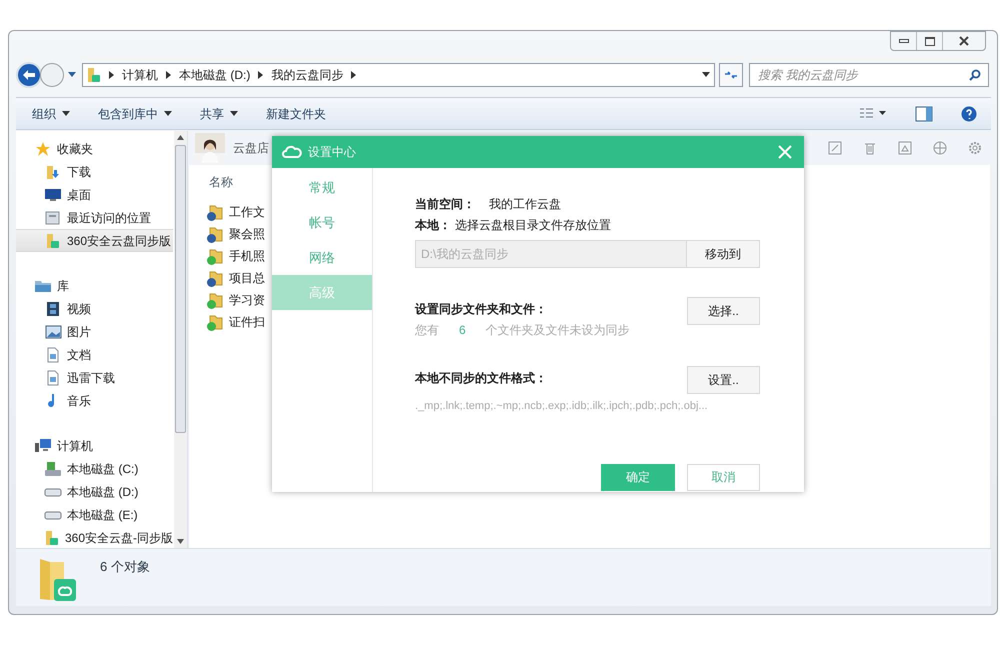  I want to click on nav-section: 收藏夹, so click(75, 149).